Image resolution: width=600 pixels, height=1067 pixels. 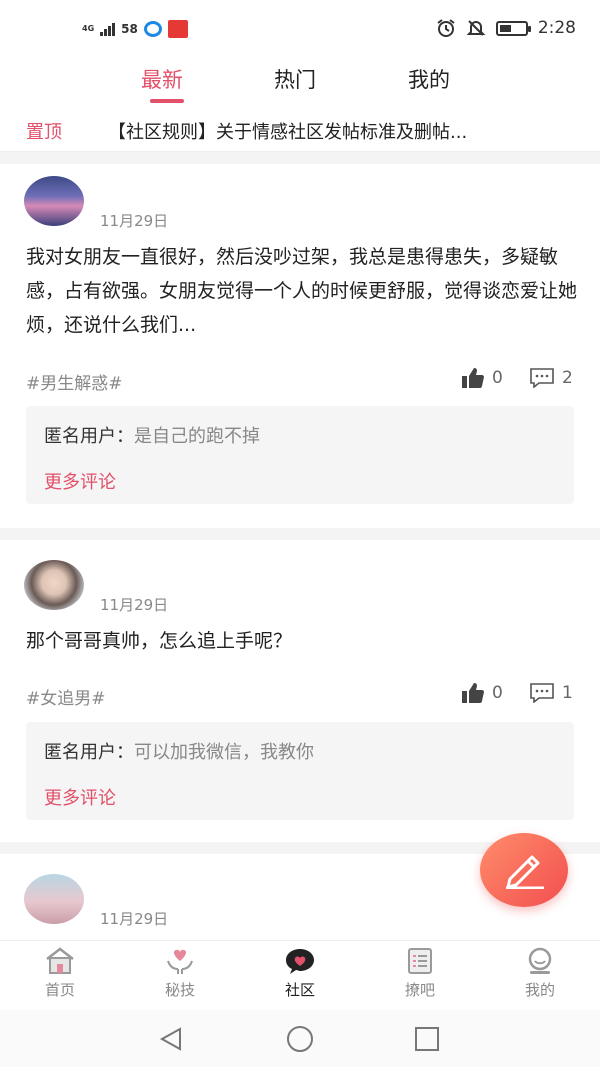 What do you see at coordinates (300, 455) in the screenshot?
I see `comment-box: 匿名用户：是自己的跑不掉 更多评论` at bounding box center [300, 455].